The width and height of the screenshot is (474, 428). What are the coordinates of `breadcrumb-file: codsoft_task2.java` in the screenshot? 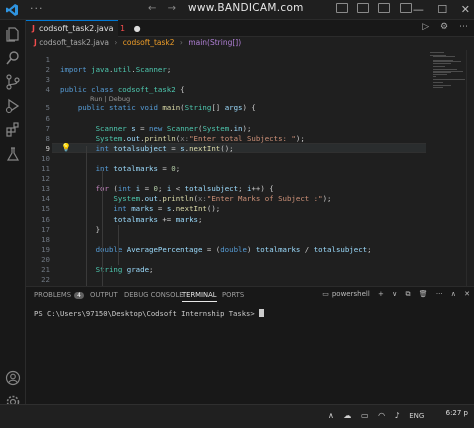 It's located at (74, 42).